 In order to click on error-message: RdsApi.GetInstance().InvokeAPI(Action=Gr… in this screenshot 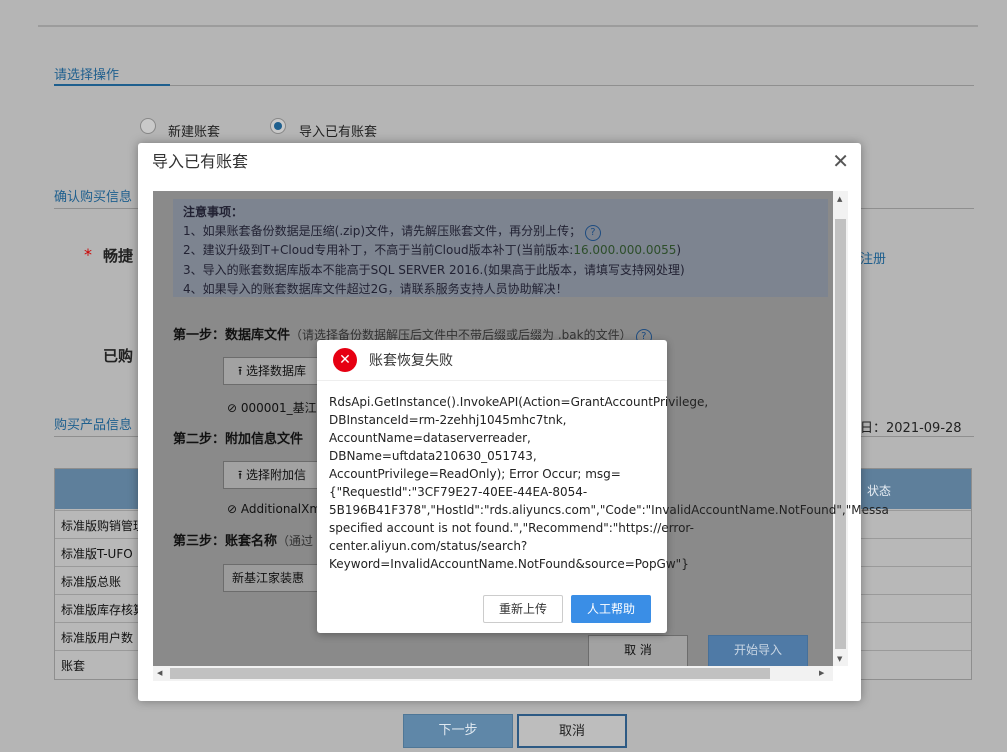, I will do `click(609, 483)`.